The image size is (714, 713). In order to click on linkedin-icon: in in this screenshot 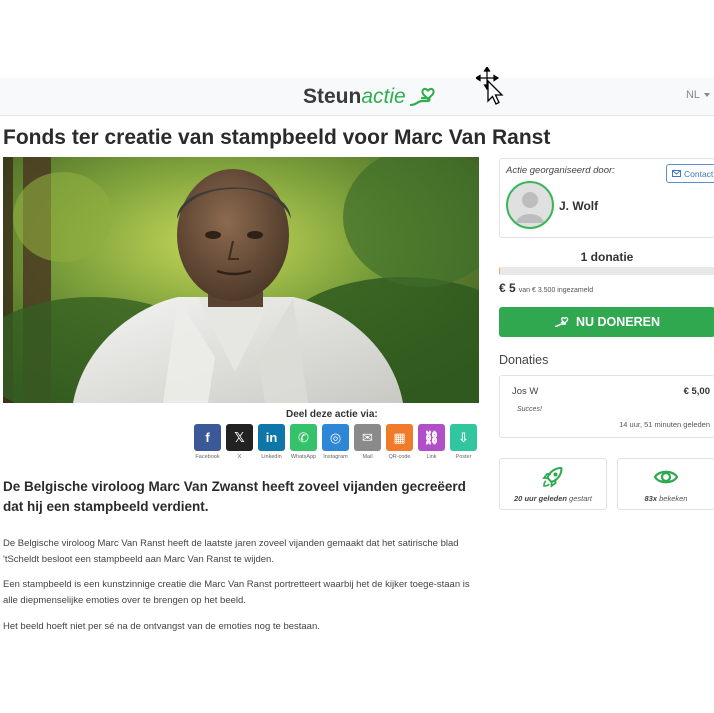, I will do `click(271, 437)`.